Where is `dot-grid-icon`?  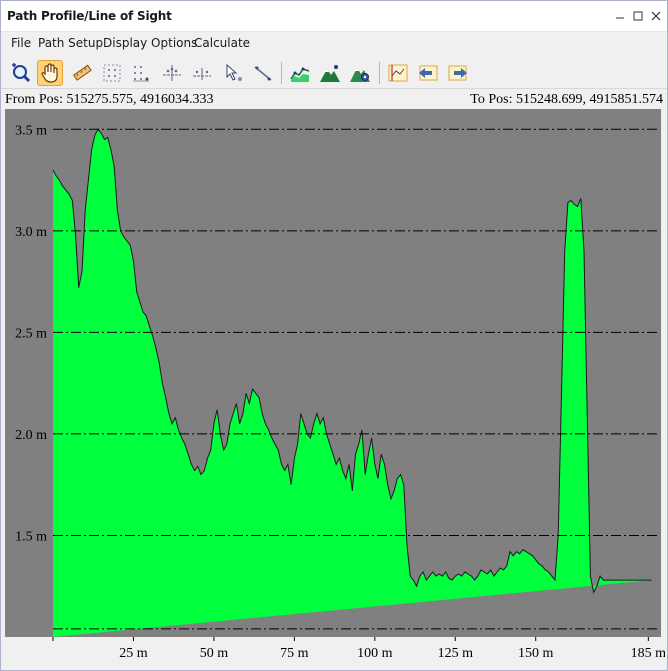 dot-grid-icon is located at coordinates (141, 74).